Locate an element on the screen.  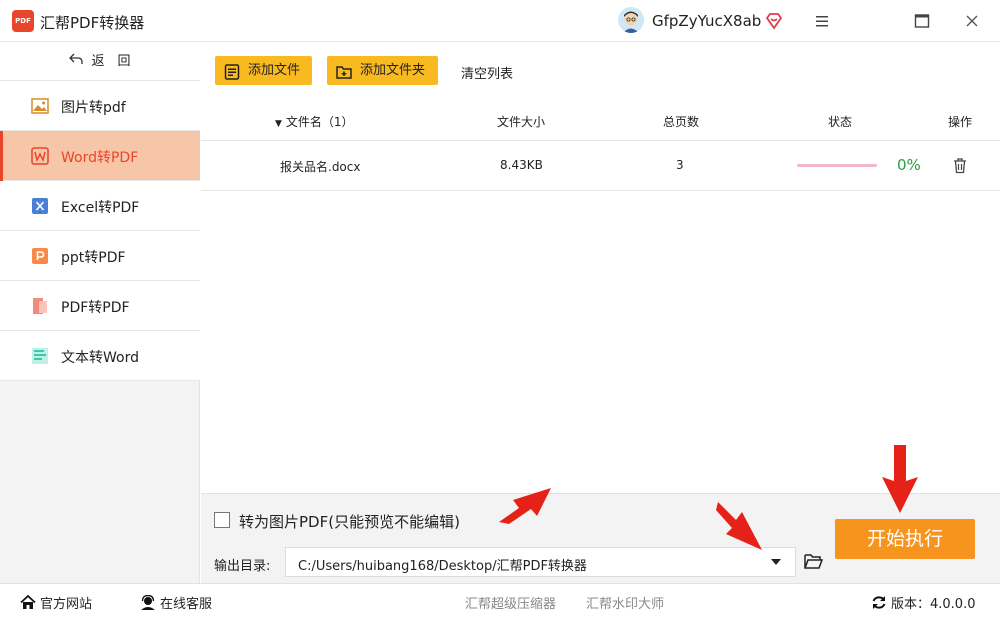
avatar is located at coordinates (631, 20).